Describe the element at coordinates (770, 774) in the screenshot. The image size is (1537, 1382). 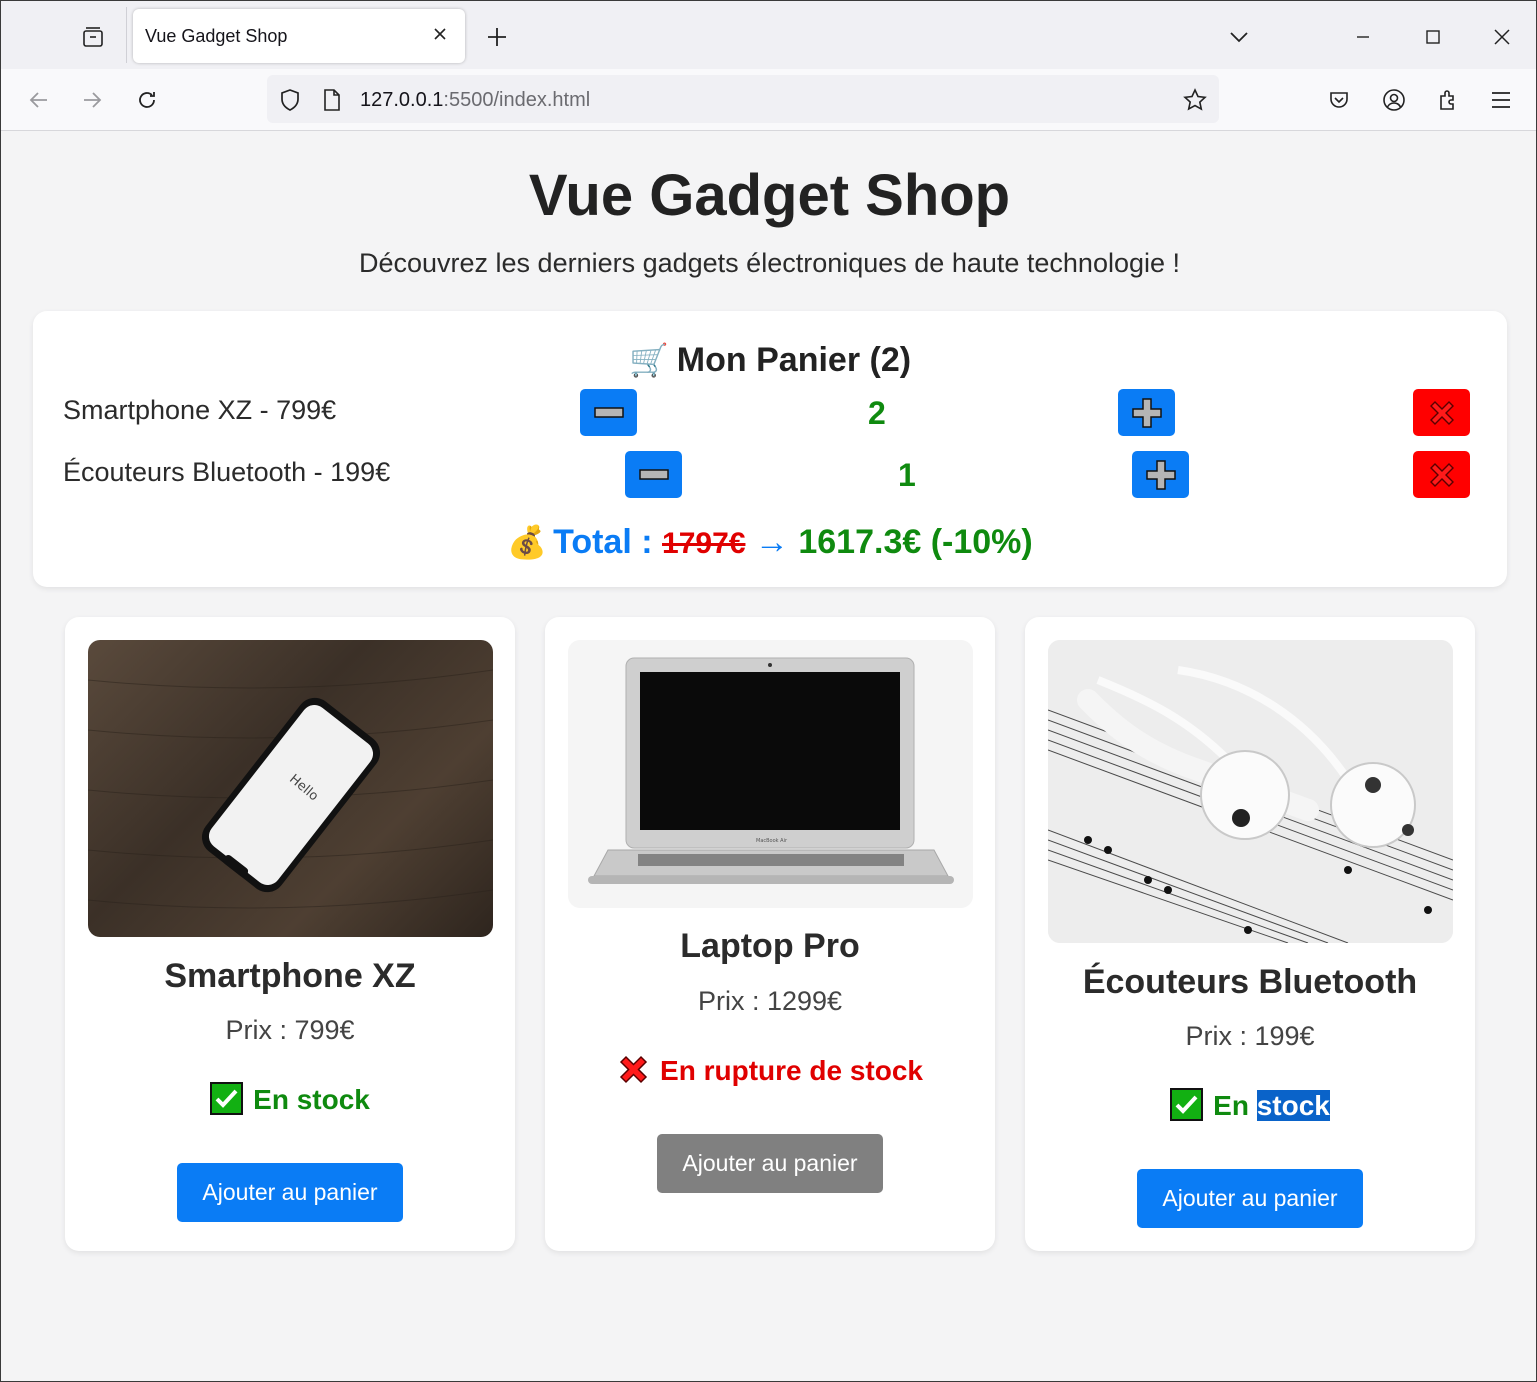
I see `product-image-laptop: MacBook Air` at that location.